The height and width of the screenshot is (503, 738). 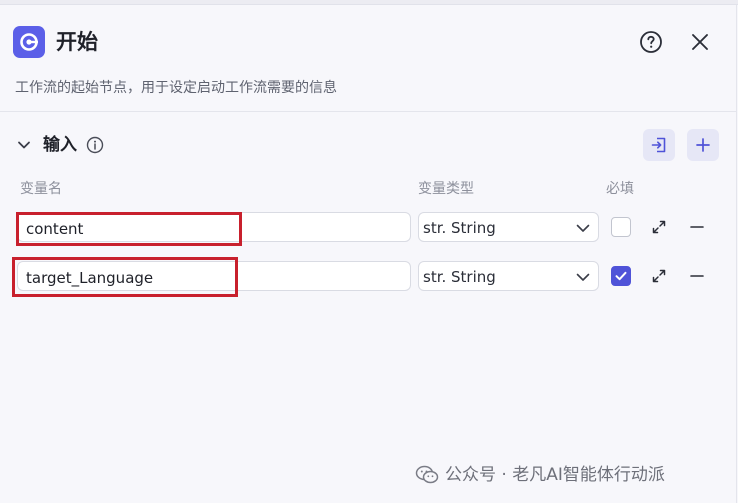 I want to click on wechat-icon, so click(x=427, y=475).